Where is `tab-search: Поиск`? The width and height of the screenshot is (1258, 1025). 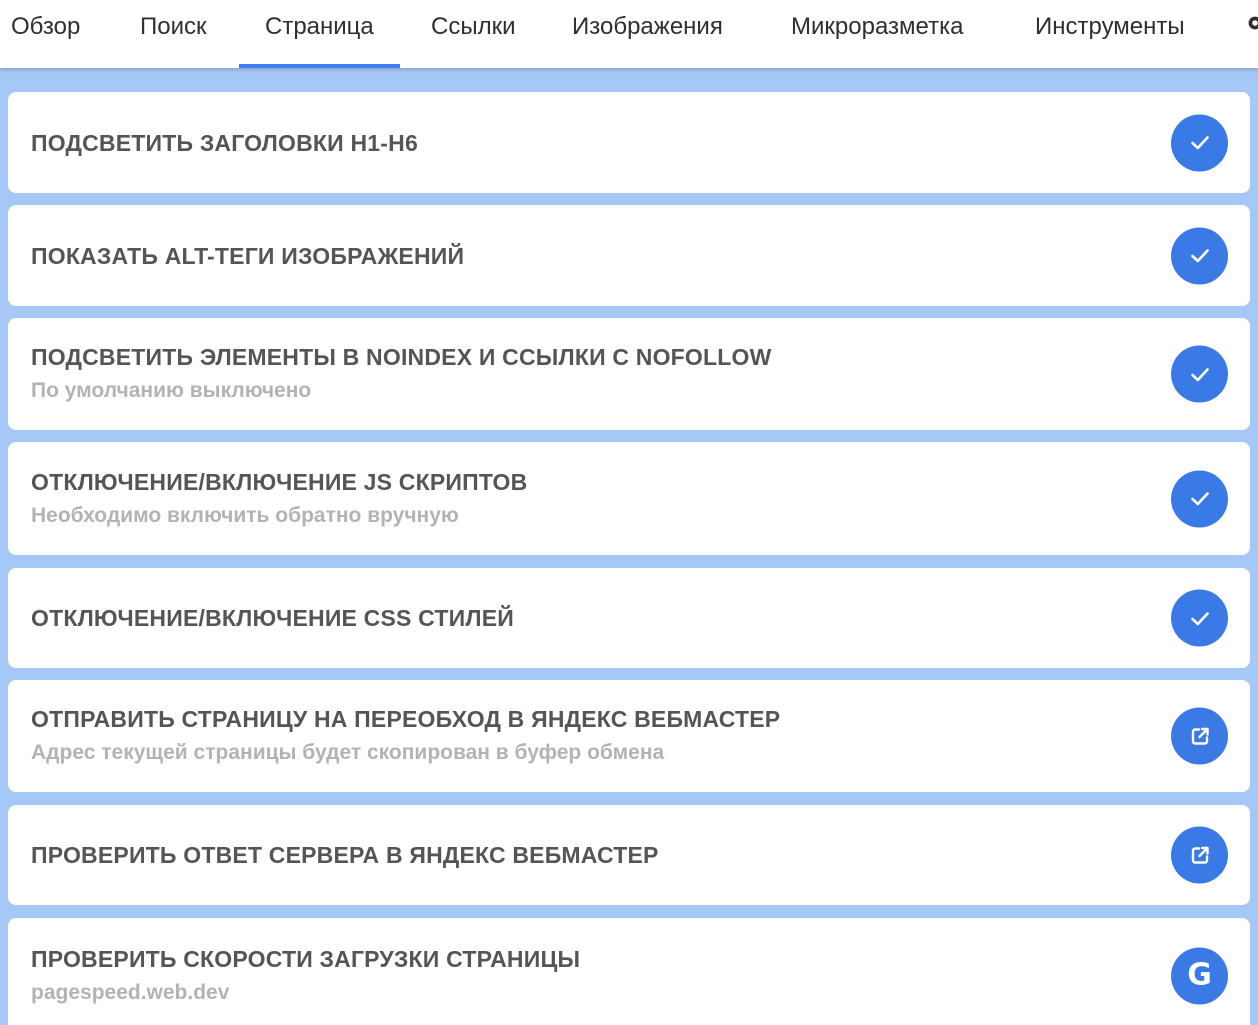
tab-search: Поиск is located at coordinates (173, 34).